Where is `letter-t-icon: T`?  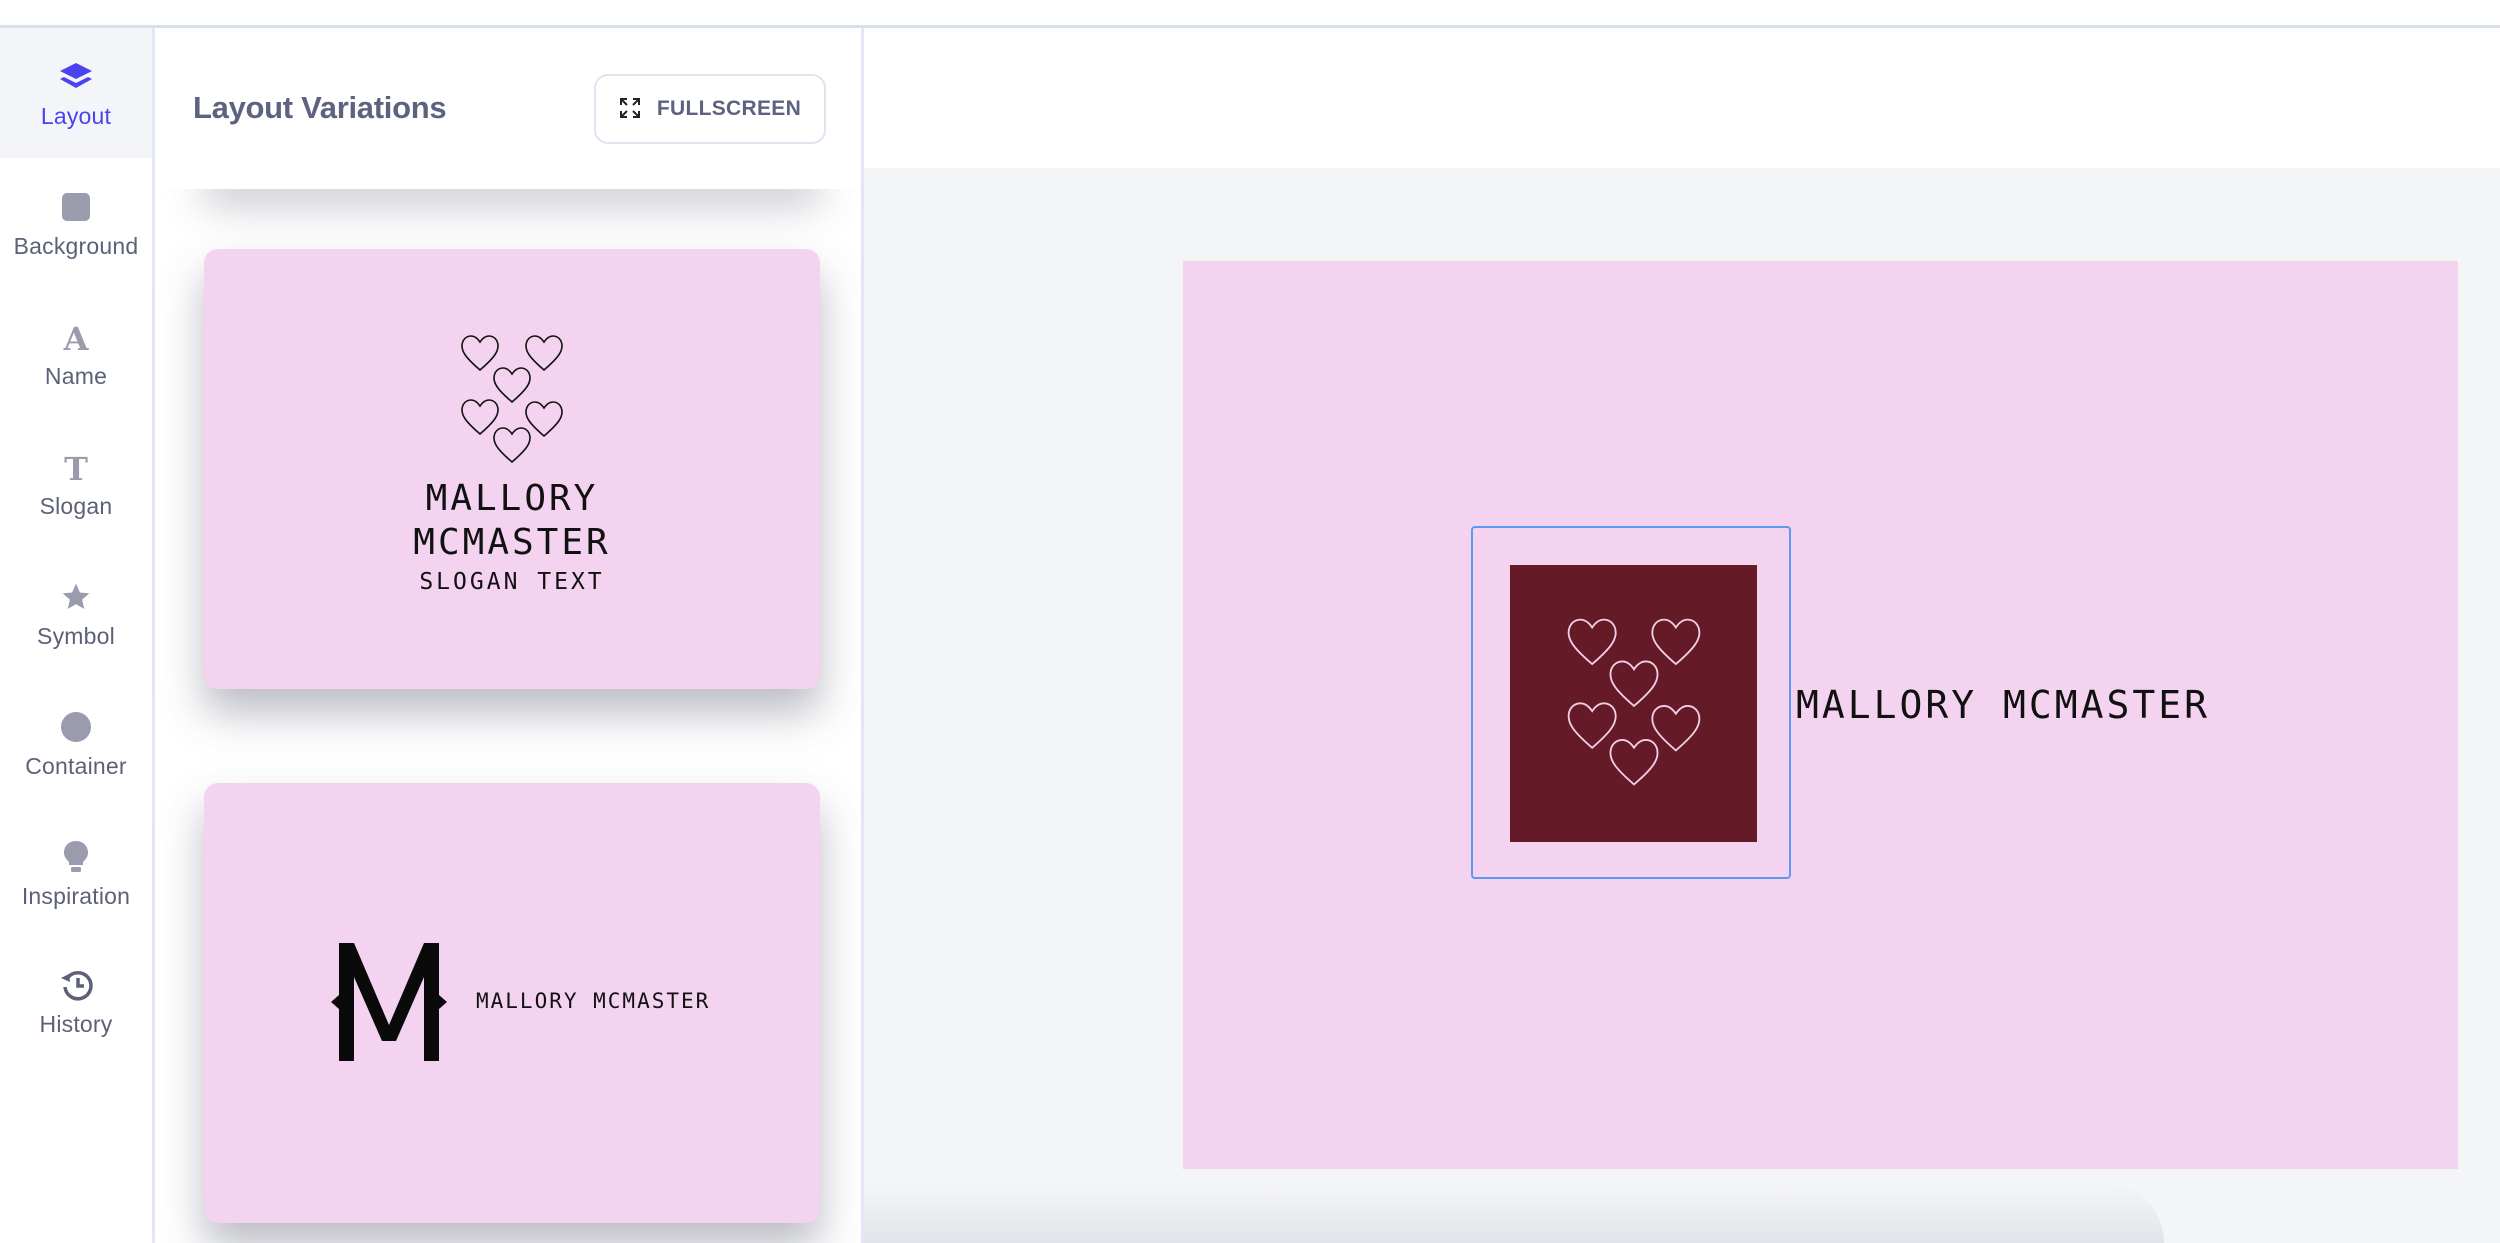
letter-t-icon: T is located at coordinates (76, 467).